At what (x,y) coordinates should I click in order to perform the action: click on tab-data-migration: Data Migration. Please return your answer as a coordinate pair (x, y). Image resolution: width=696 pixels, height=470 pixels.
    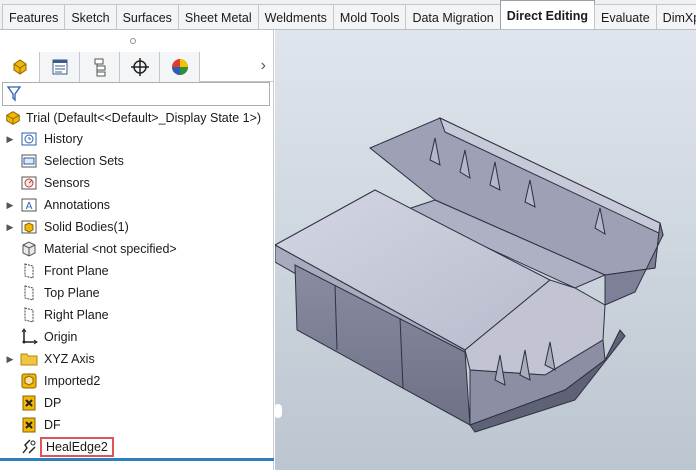
    Looking at the image, I should click on (453, 16).